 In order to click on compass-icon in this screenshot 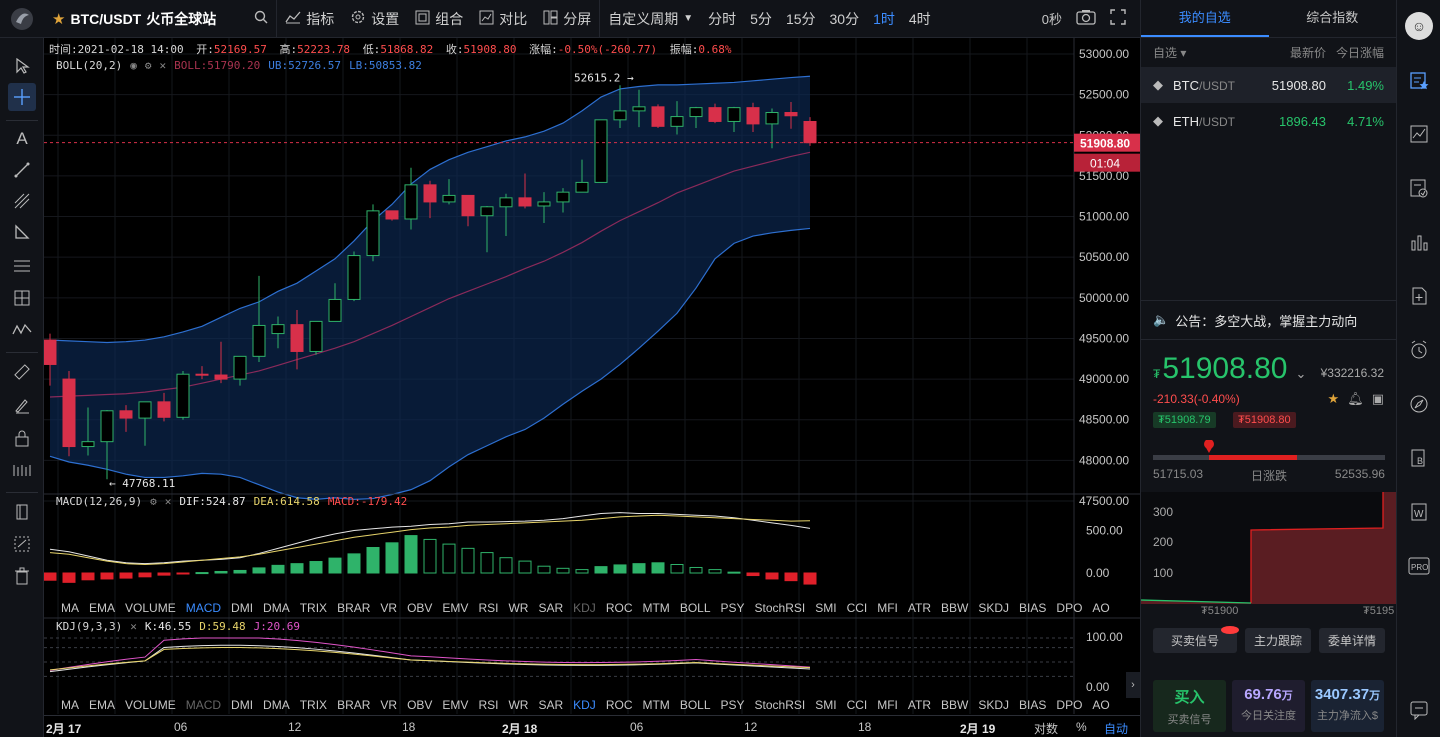, I will do `click(1419, 404)`.